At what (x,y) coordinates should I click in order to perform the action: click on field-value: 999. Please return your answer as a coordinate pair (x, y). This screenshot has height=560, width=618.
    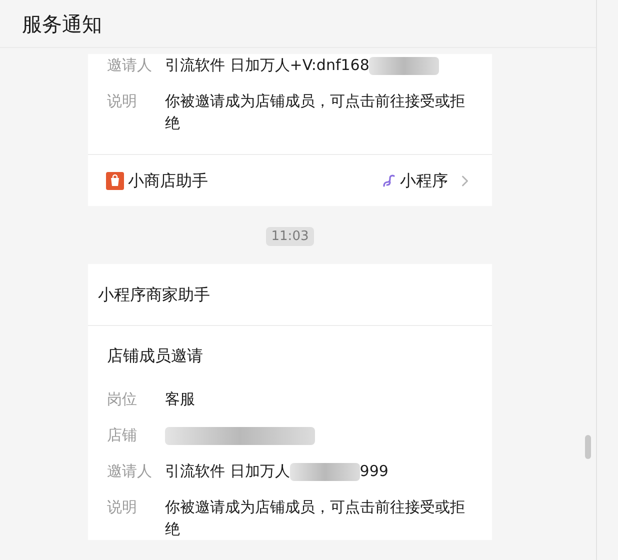
    Looking at the image, I should click on (374, 471).